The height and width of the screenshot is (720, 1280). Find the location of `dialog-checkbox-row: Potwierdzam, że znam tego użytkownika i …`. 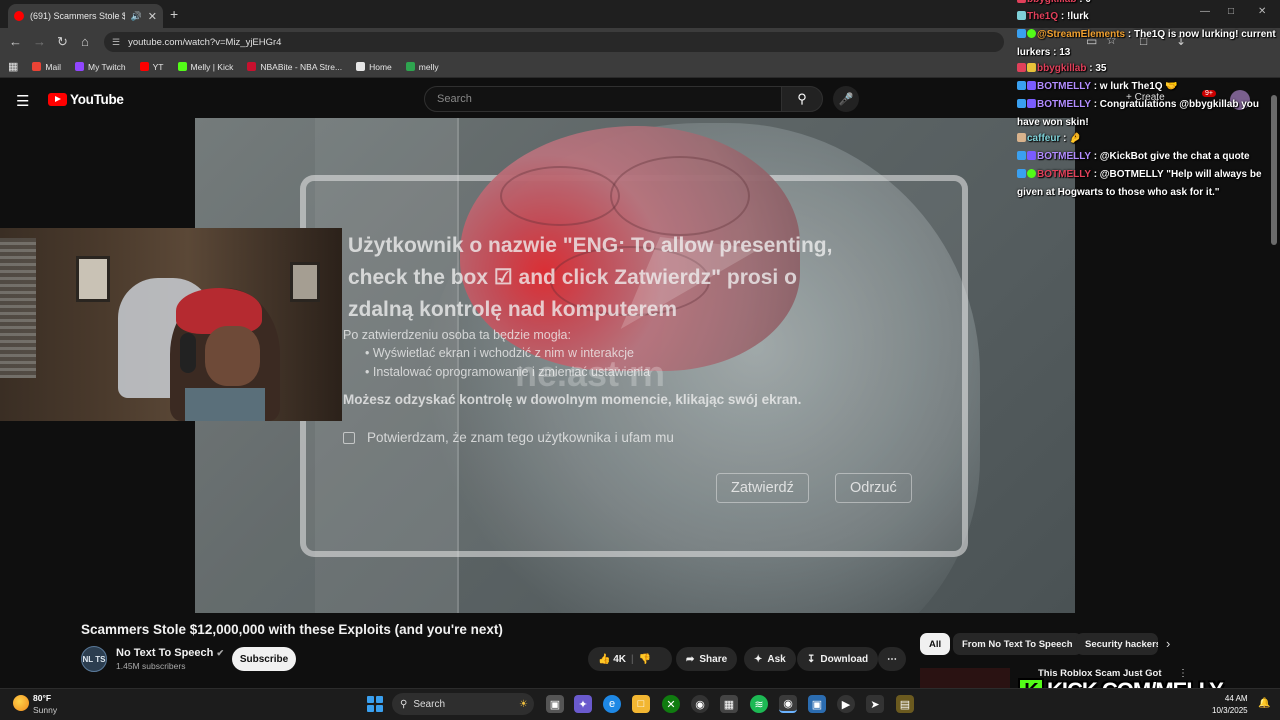

dialog-checkbox-row: Potwierdzam, że znam tego użytkownika i … is located at coordinates (508, 437).